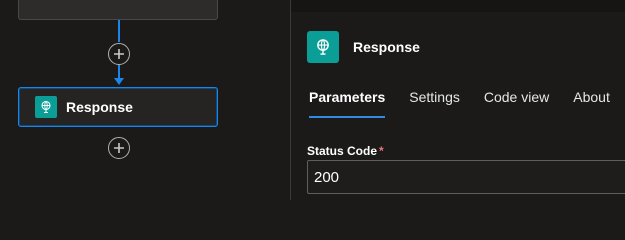 The image size is (625, 240). Describe the element at coordinates (119, 72) in the screenshot. I see `connector-line-bottom` at that location.